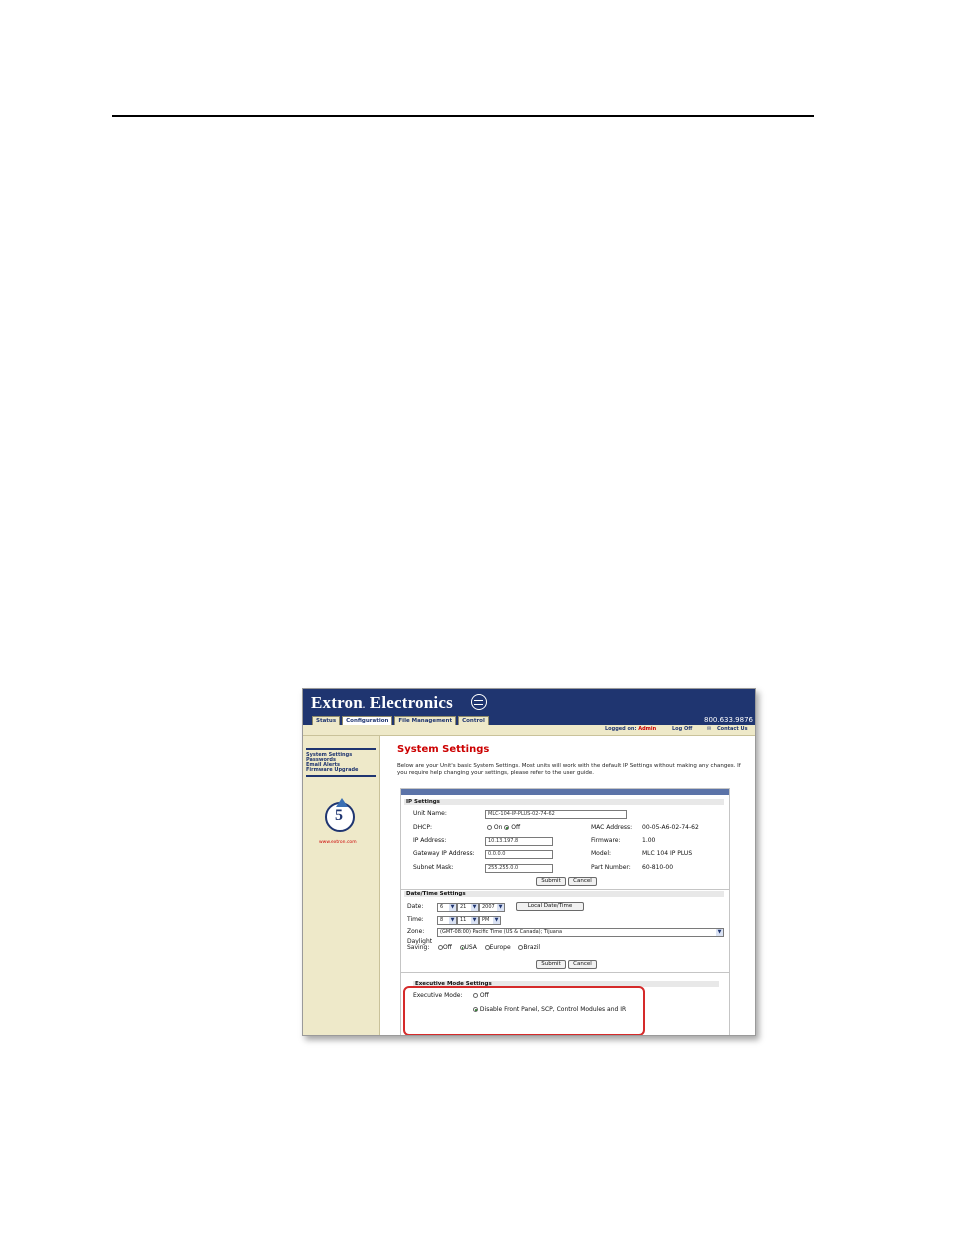 This screenshot has width=954, height=1235. I want to click on dhcp-label: DHCP:, so click(422, 827).